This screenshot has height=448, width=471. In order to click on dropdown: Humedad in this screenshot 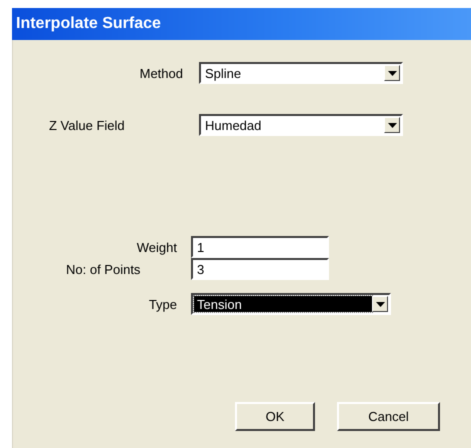, I will do `click(301, 125)`.